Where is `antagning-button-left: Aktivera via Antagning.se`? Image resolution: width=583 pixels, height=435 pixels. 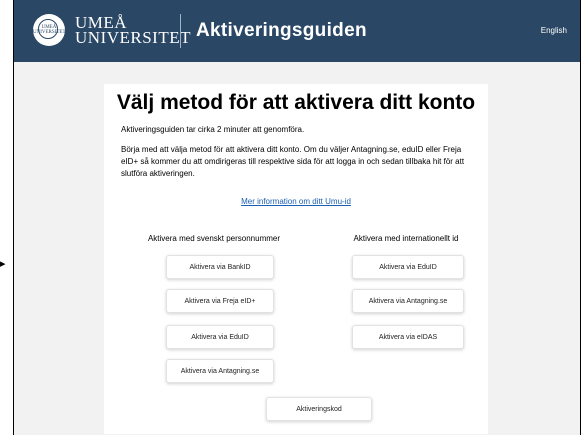 antagning-button-left: Aktivera via Antagning.se is located at coordinates (220, 371).